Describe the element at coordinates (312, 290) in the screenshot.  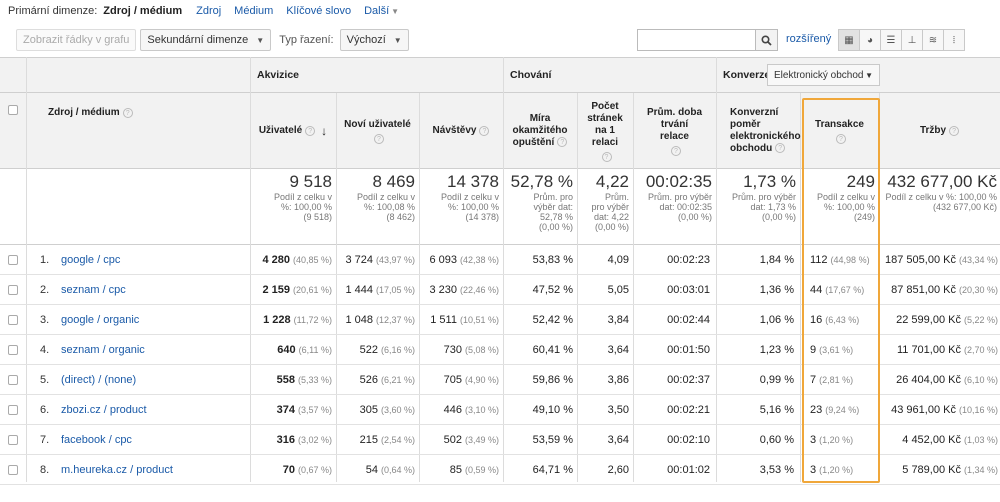
I see `cell-percent: (20,61 %)` at that location.